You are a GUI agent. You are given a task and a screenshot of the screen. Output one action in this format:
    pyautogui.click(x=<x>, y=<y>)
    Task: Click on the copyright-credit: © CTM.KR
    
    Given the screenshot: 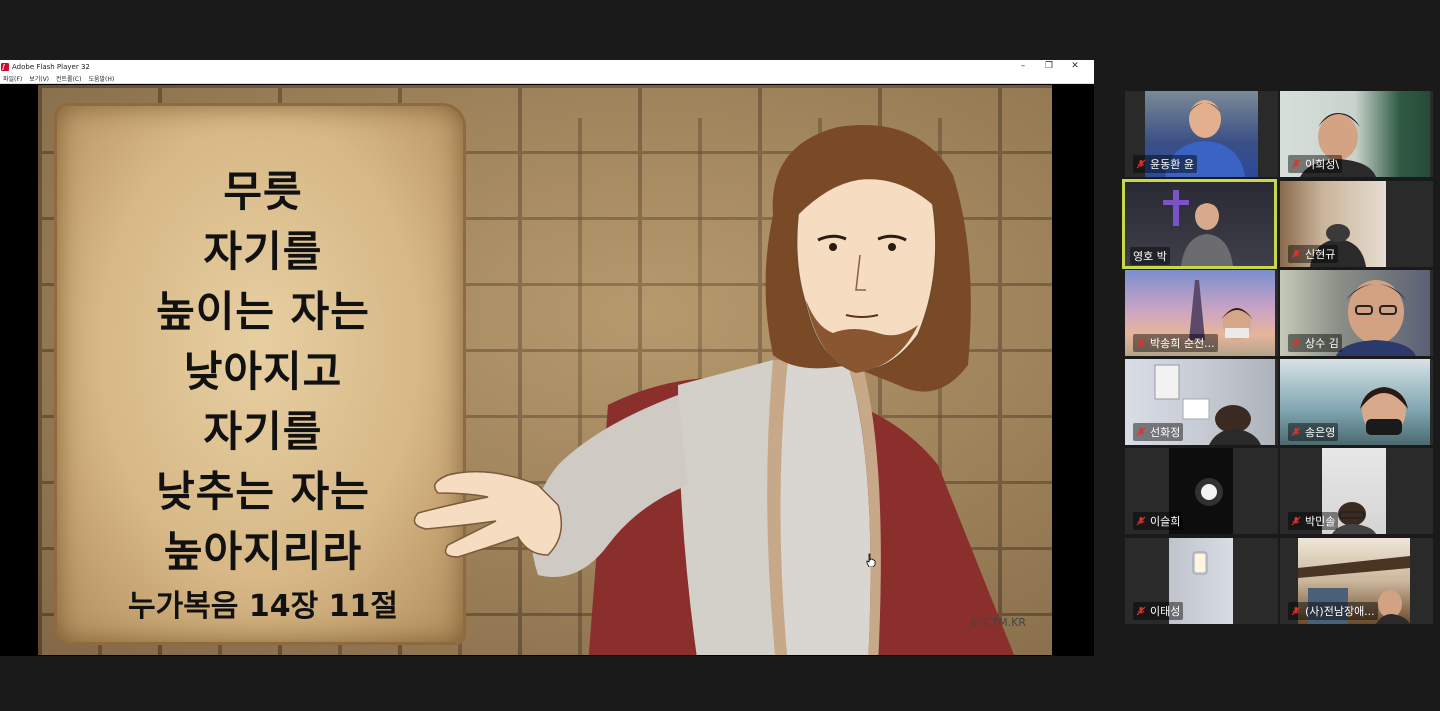 What is the action you would take?
    pyautogui.click(x=997, y=622)
    